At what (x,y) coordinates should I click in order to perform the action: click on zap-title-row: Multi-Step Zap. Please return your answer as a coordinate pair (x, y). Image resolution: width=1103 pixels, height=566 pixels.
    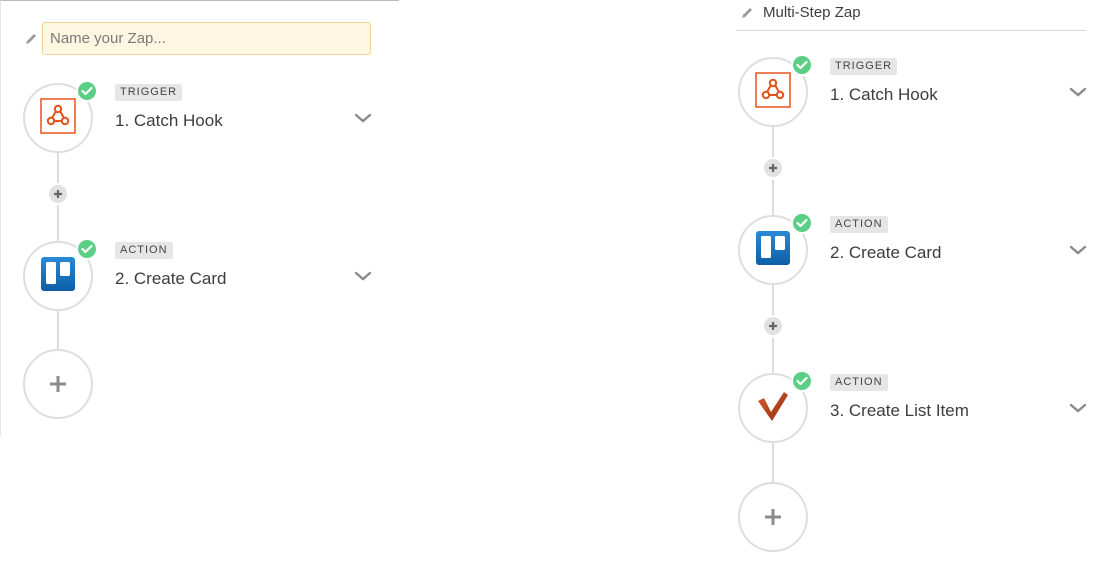
    Looking at the image, I should click on (800, 12).